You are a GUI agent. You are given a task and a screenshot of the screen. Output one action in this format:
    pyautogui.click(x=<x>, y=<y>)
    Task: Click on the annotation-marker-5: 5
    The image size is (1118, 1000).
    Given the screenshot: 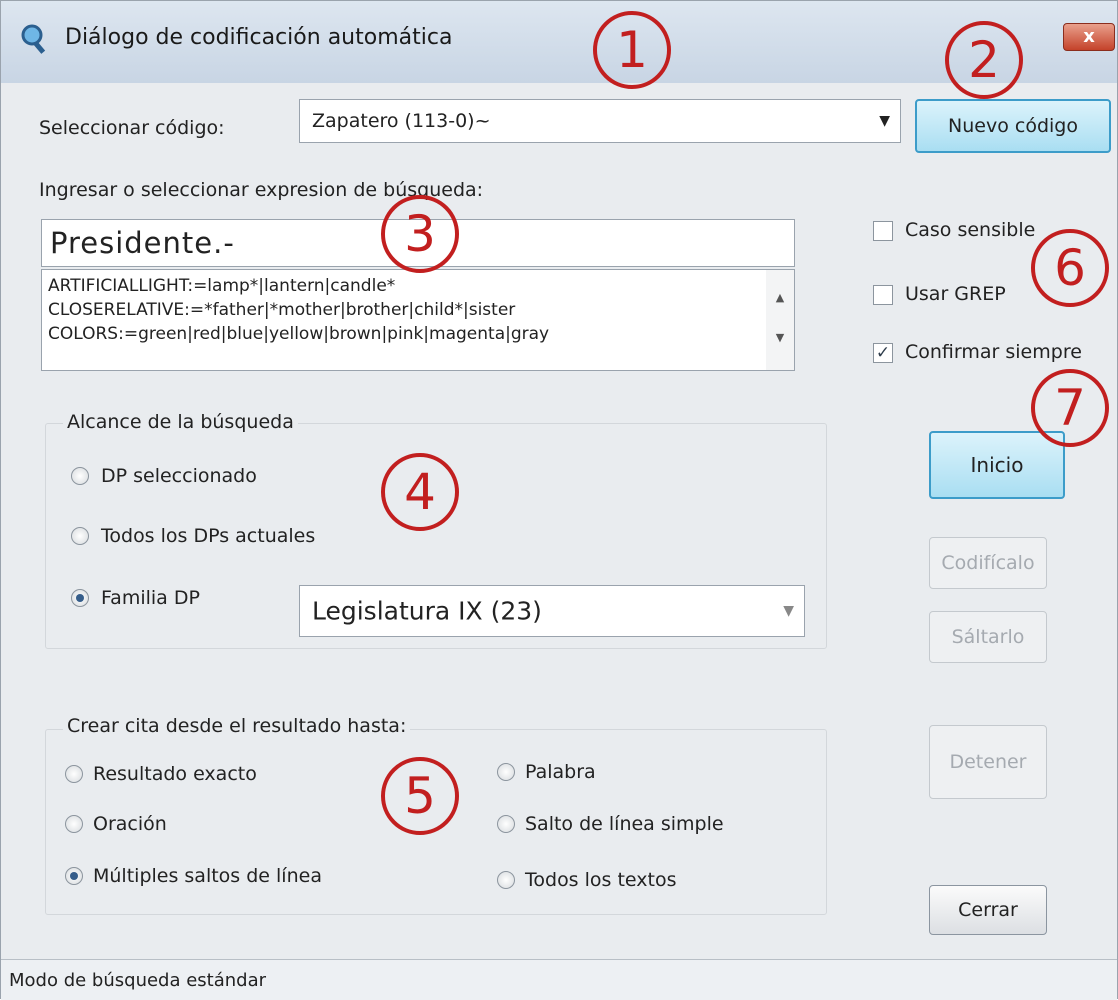 What is the action you would take?
    pyautogui.click(x=420, y=796)
    